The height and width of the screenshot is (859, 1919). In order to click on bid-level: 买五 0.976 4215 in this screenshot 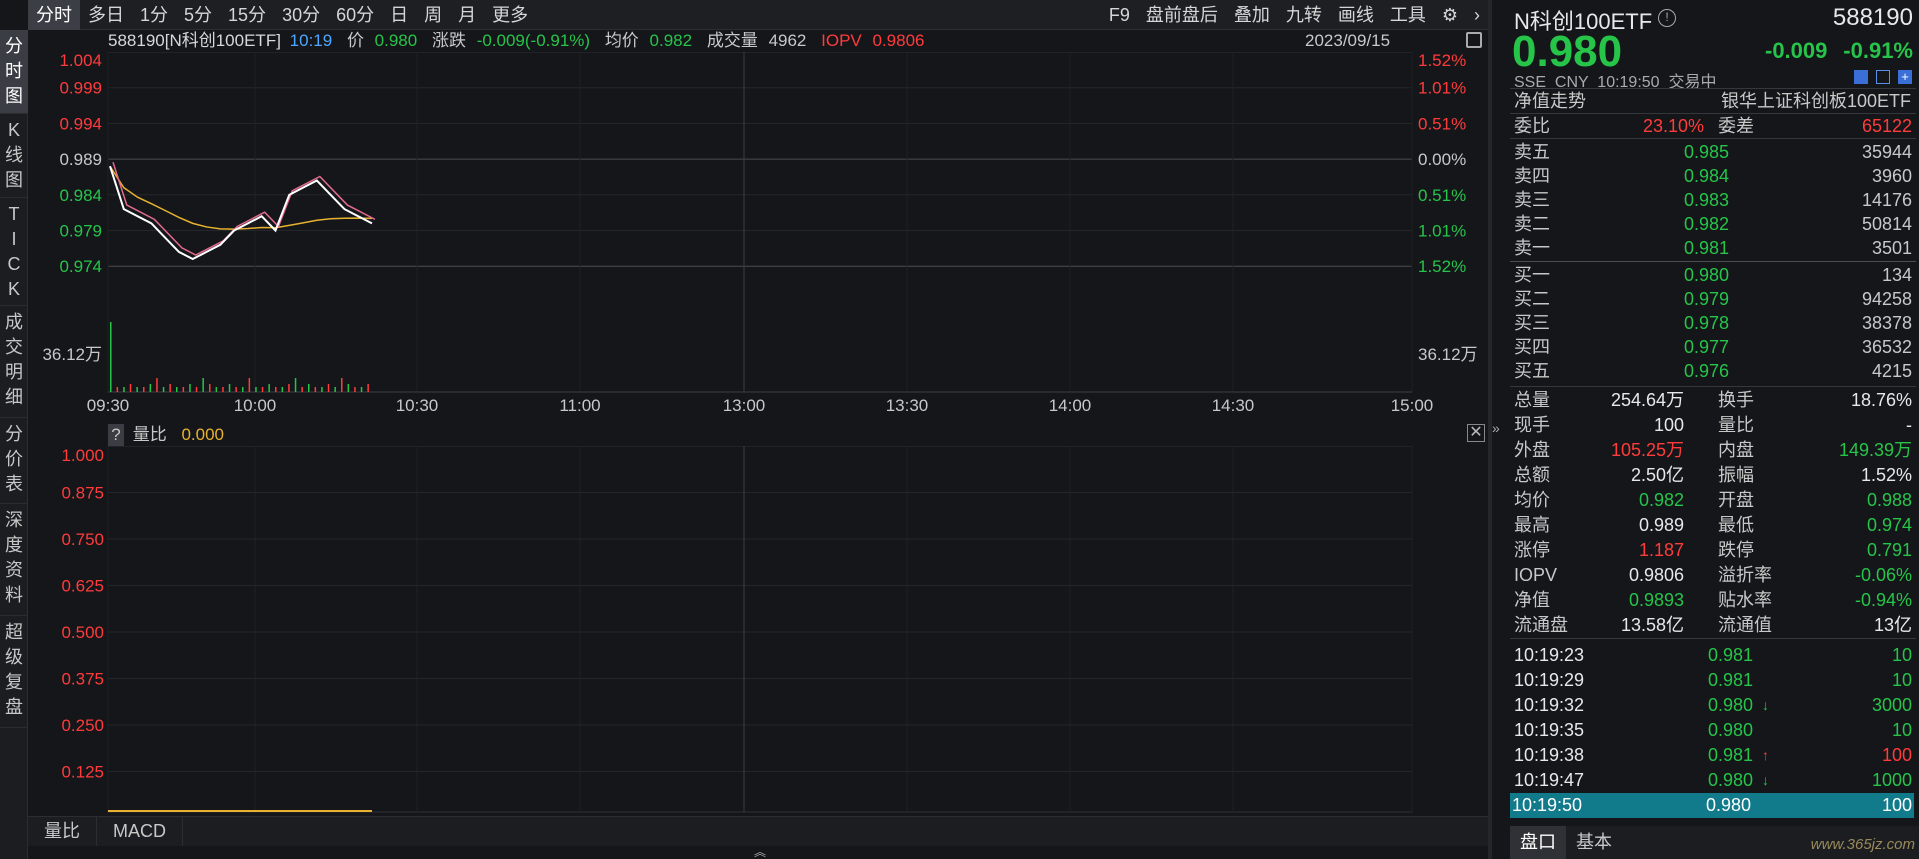, I will do `click(1713, 371)`.